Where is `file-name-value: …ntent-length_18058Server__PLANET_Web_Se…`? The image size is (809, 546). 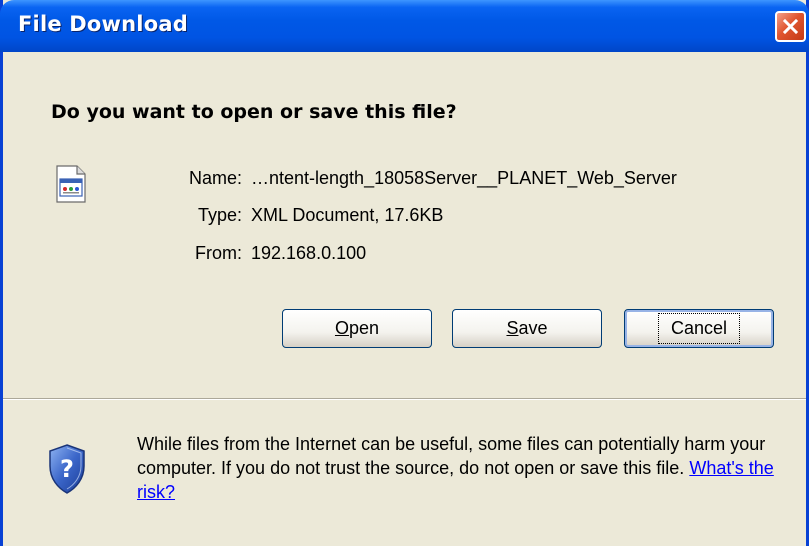 file-name-value: …ntent-length_18058Server__PLANET_Web_Se… is located at coordinates (464, 178).